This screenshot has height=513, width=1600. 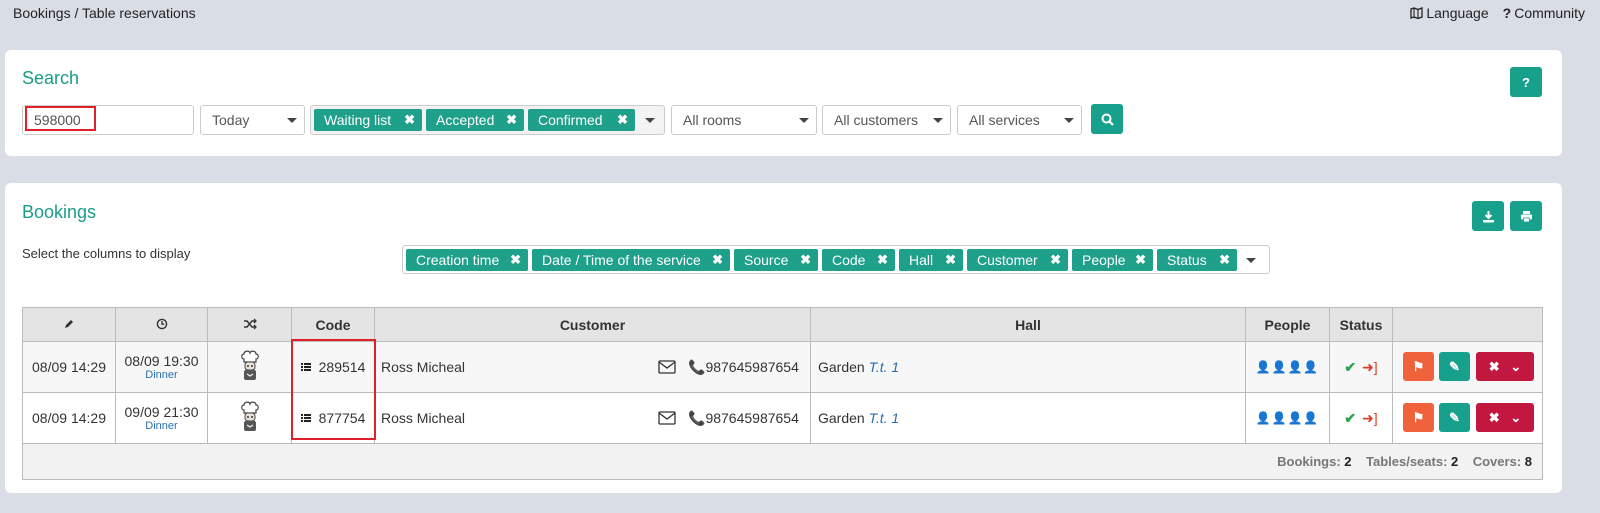 I want to click on community-link: ? Community, so click(x=1544, y=13).